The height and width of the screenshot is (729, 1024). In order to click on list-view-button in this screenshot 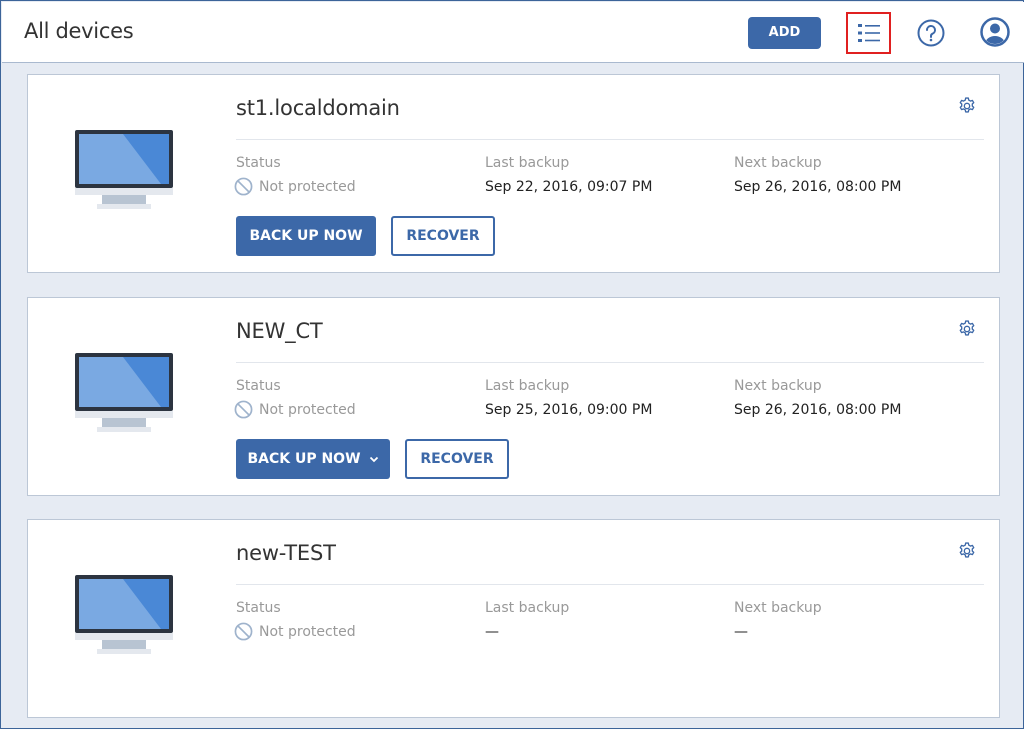, I will do `click(868, 33)`.